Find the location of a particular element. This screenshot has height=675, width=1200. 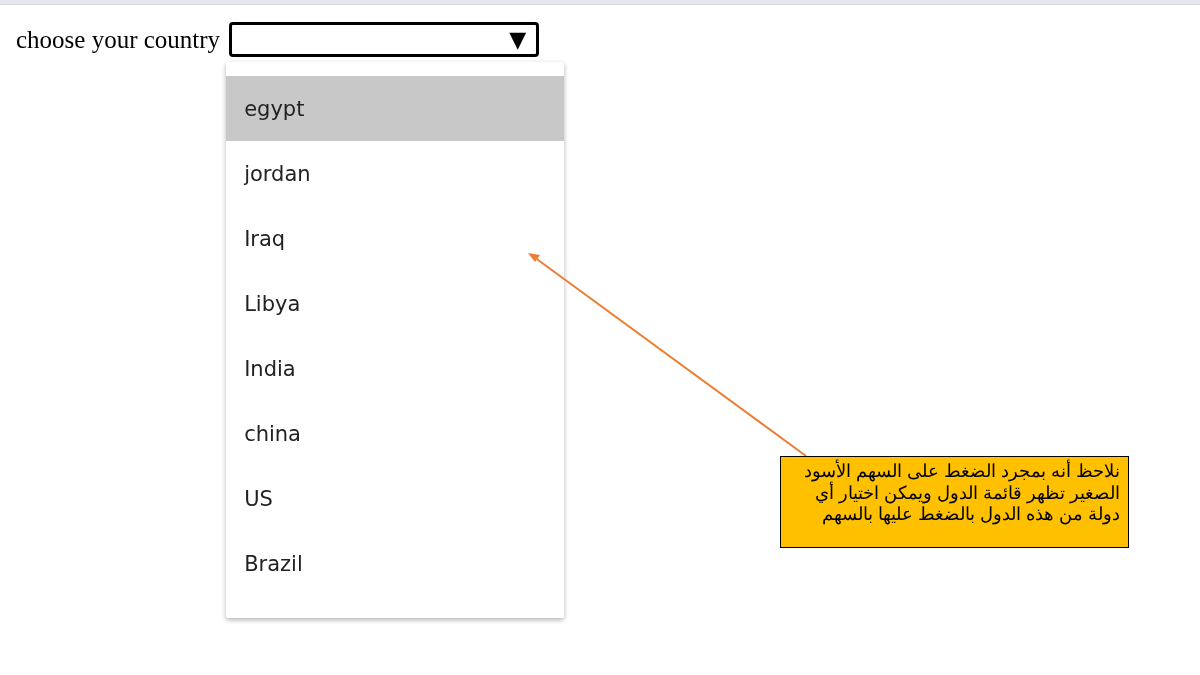

dropdown-option: Libya is located at coordinates (395, 303).